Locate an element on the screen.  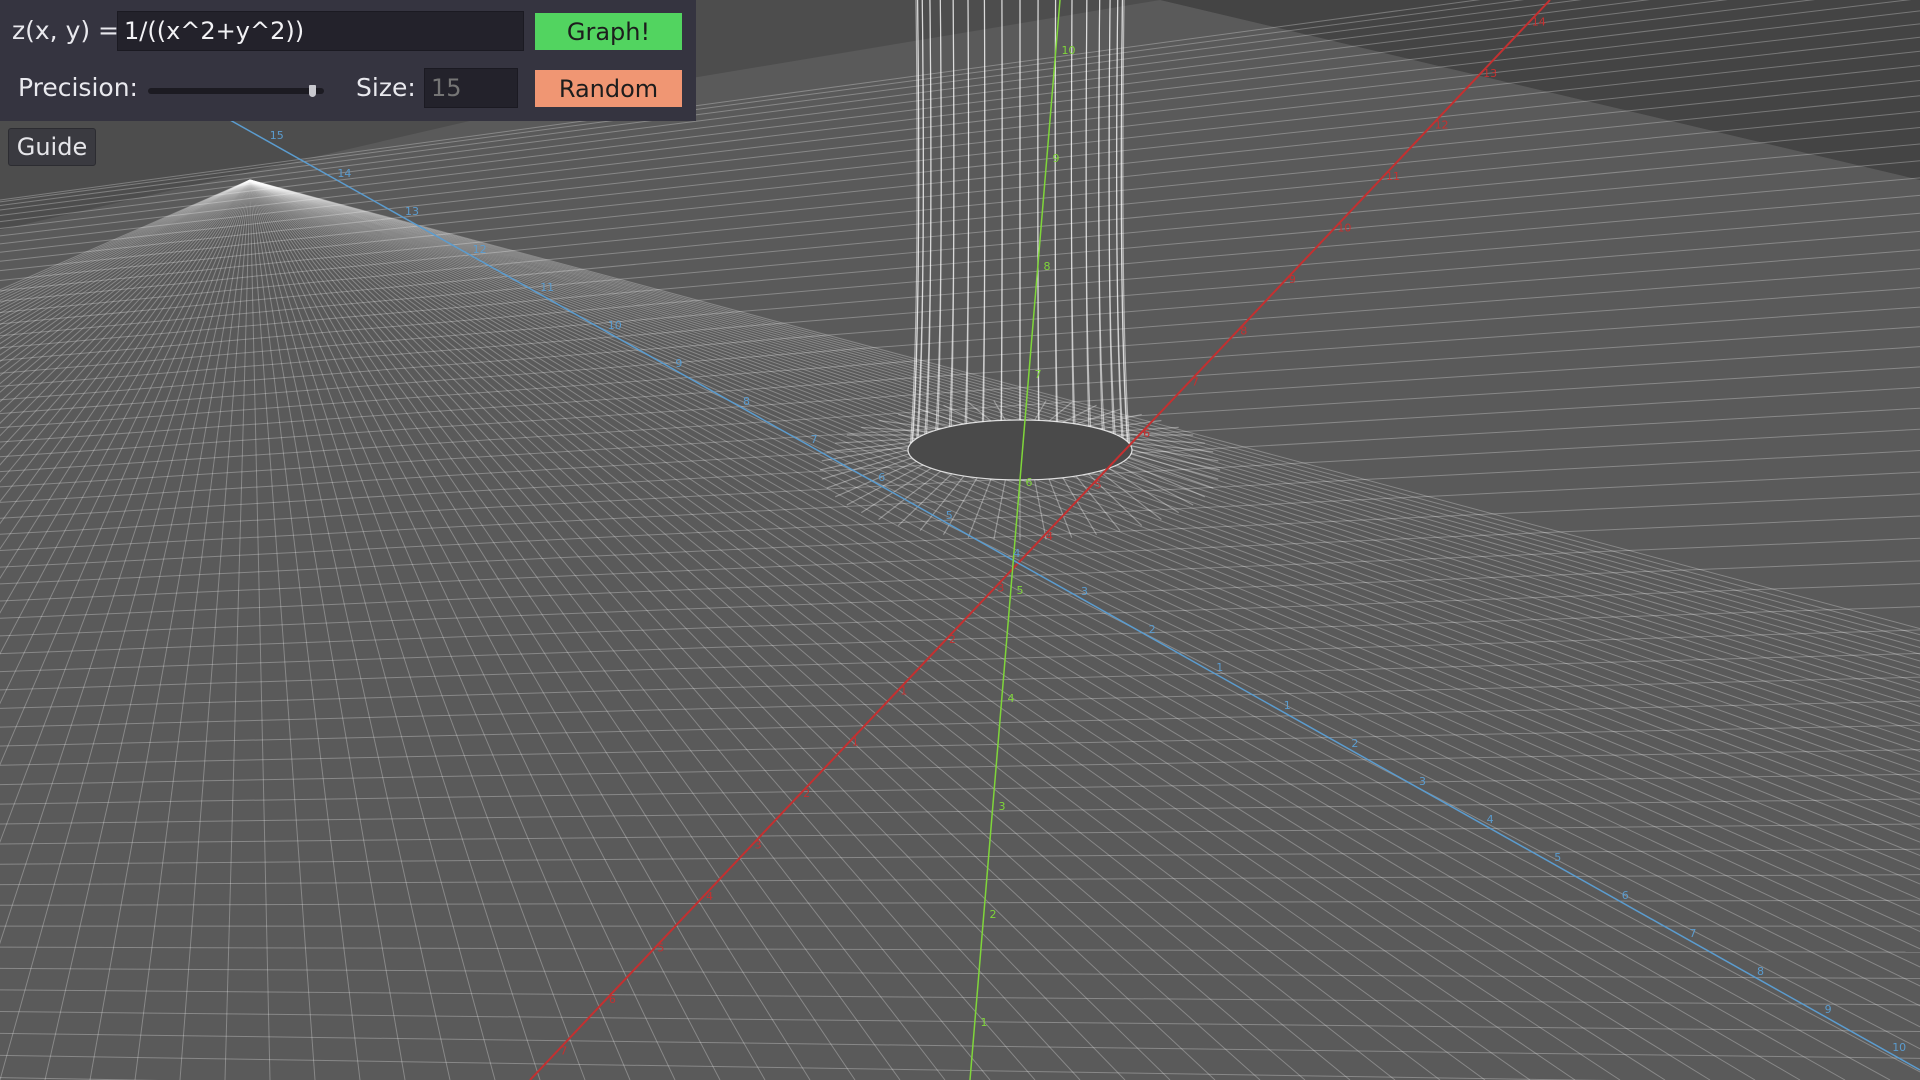
precision-slider-track is located at coordinates (236, 91).